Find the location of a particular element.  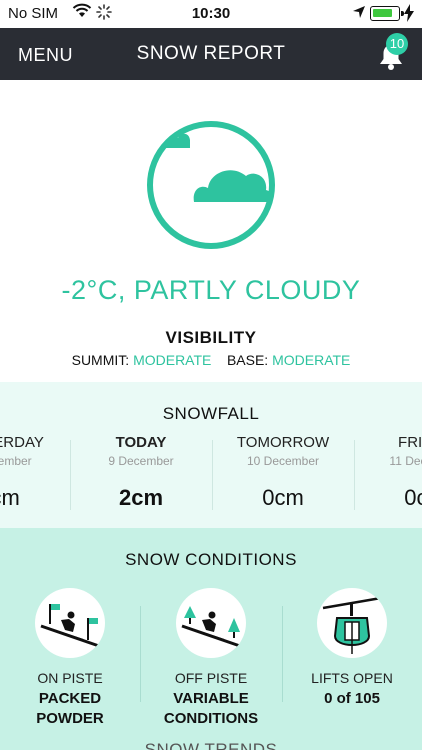

day-name: YESTERDAY is located at coordinates (22, 442).